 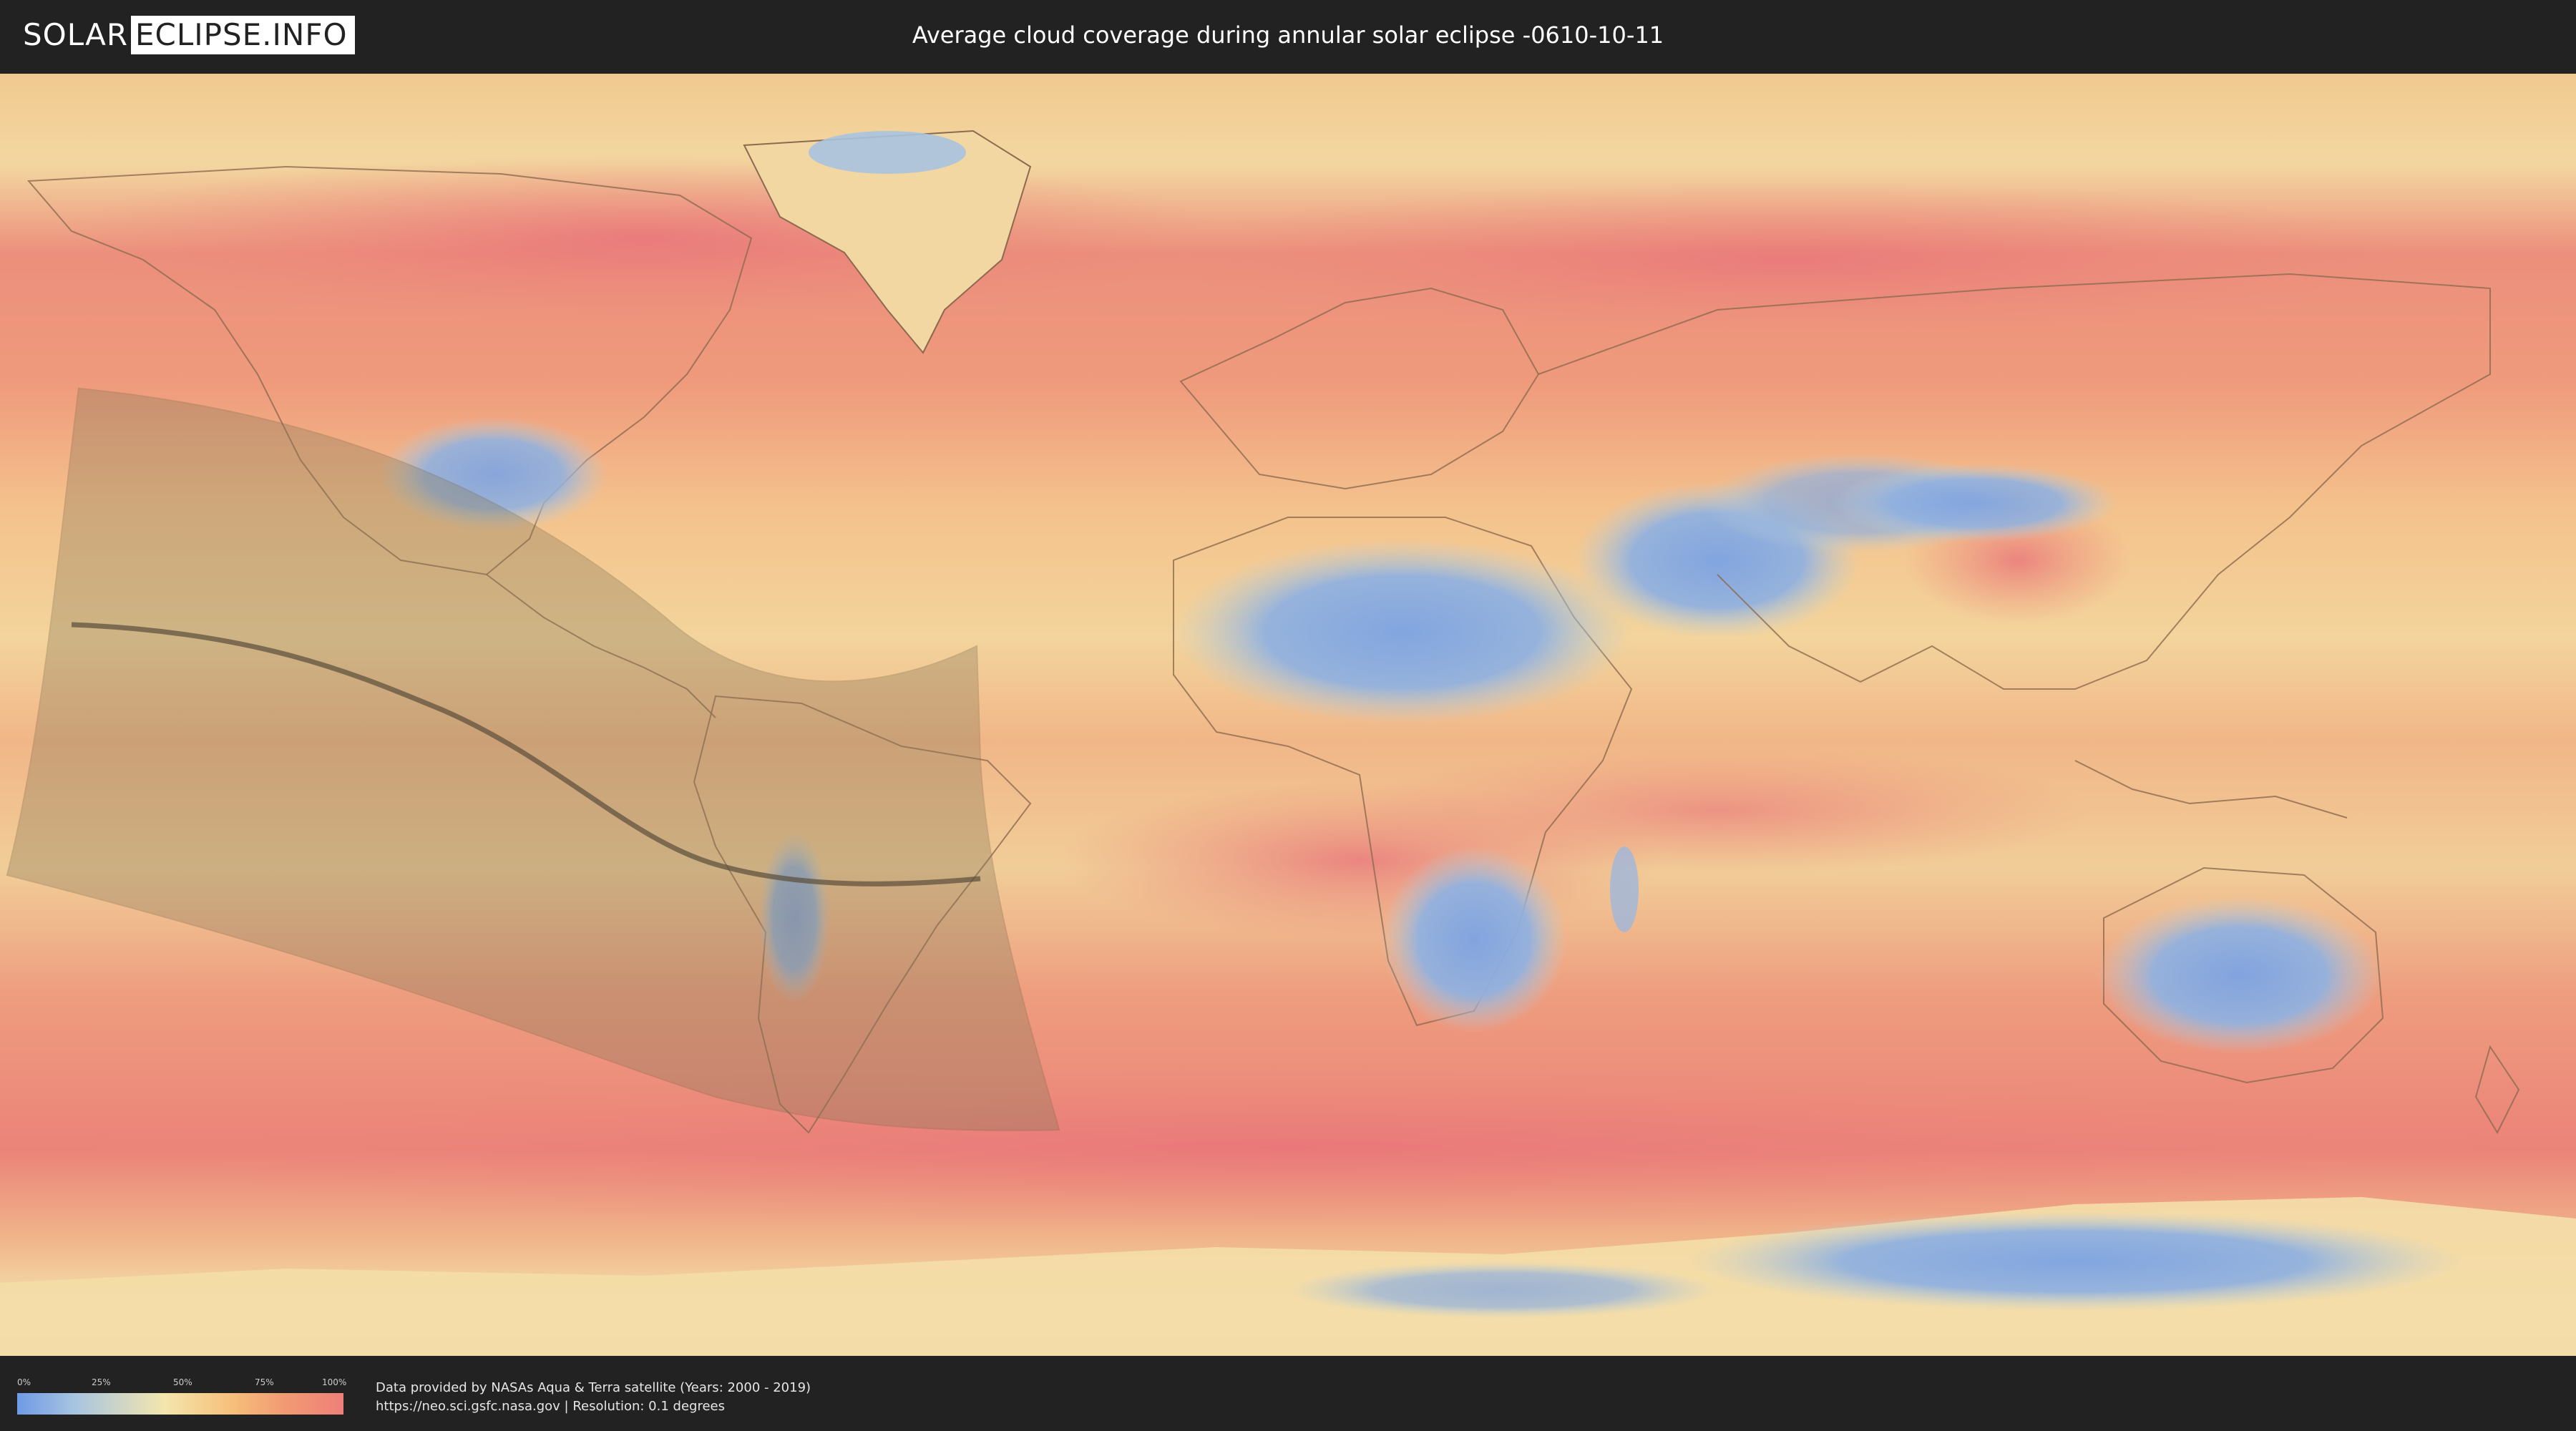 What do you see at coordinates (1402, 632) in the screenshot?
I see `sahara-clear` at bounding box center [1402, 632].